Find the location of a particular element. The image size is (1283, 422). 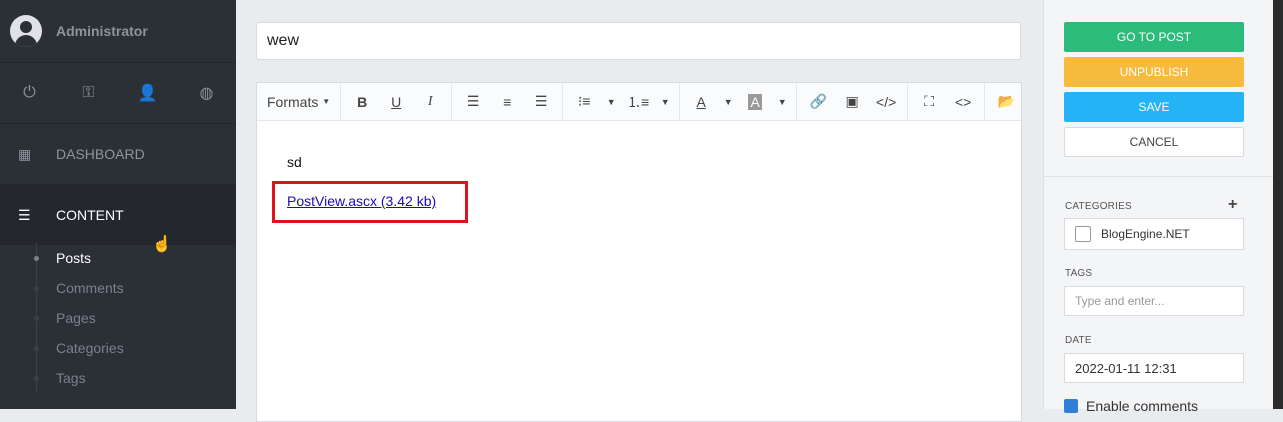

category-checkbox is located at coordinates (1083, 234).